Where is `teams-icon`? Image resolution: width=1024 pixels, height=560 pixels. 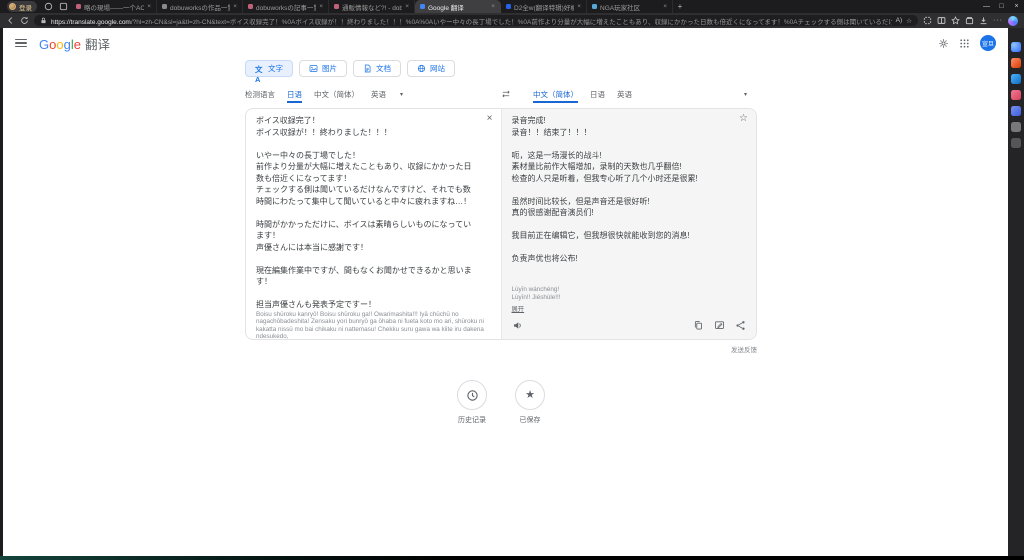 teams-icon is located at coordinates (1016, 111).